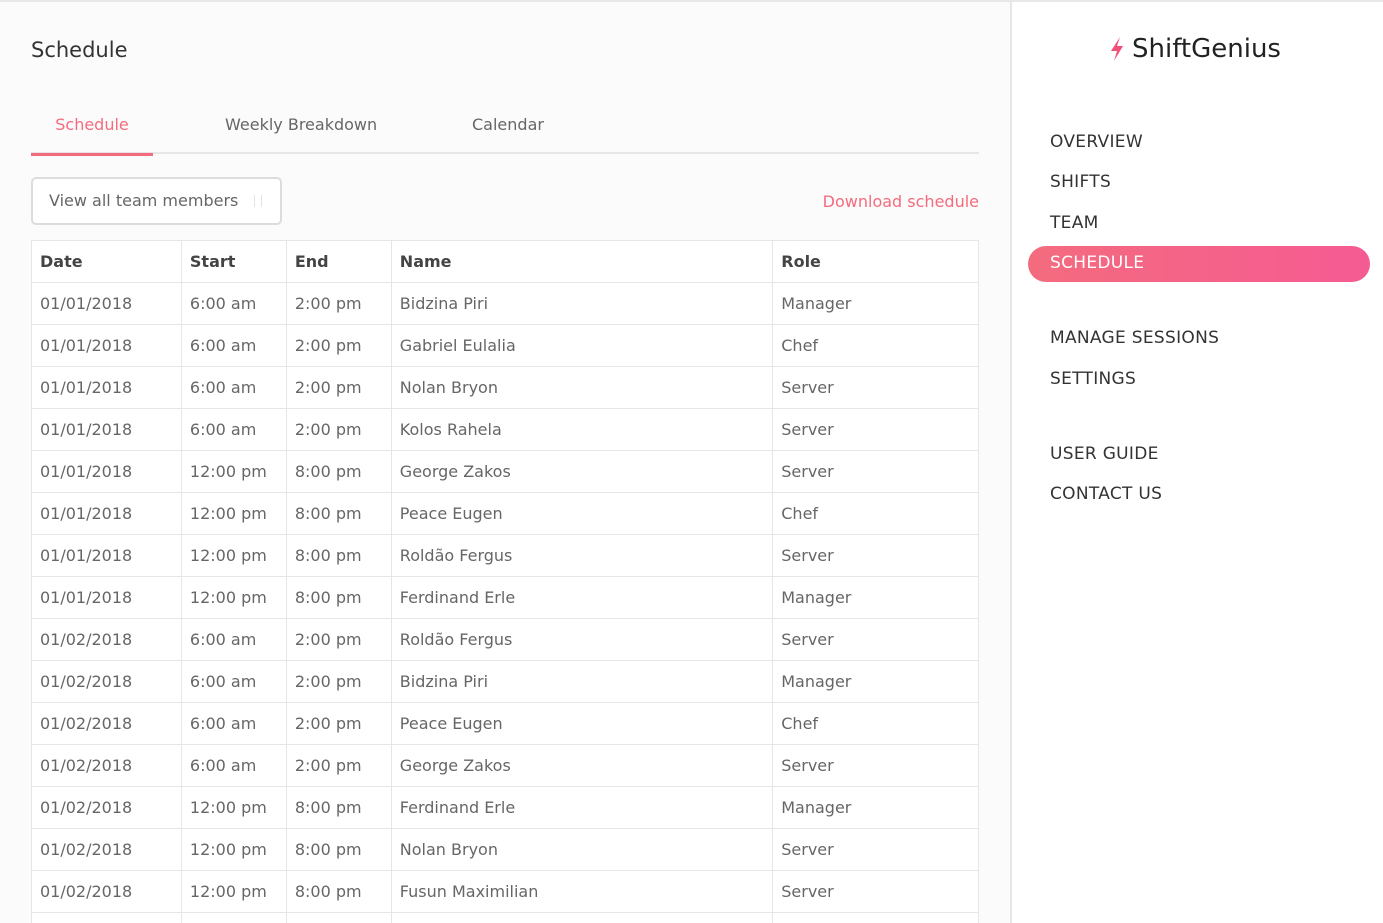 The width and height of the screenshot is (1383, 923). I want to click on name-cell, so click(582, 917).